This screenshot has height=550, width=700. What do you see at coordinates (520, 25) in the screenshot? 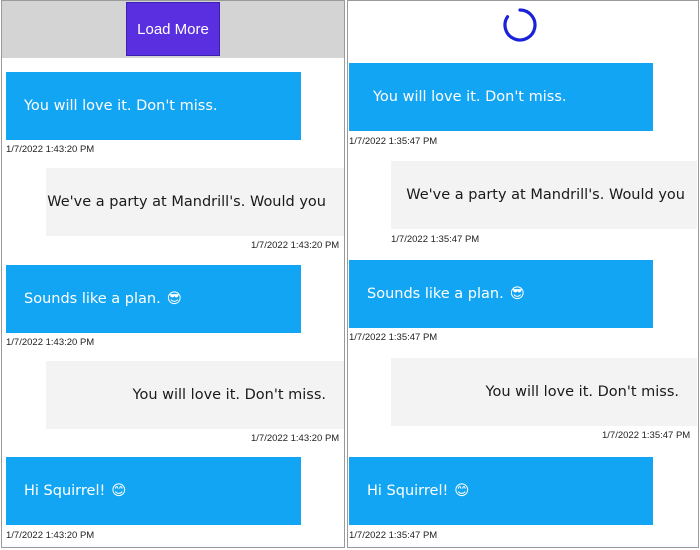
I see `loading-spinner-icon` at bounding box center [520, 25].